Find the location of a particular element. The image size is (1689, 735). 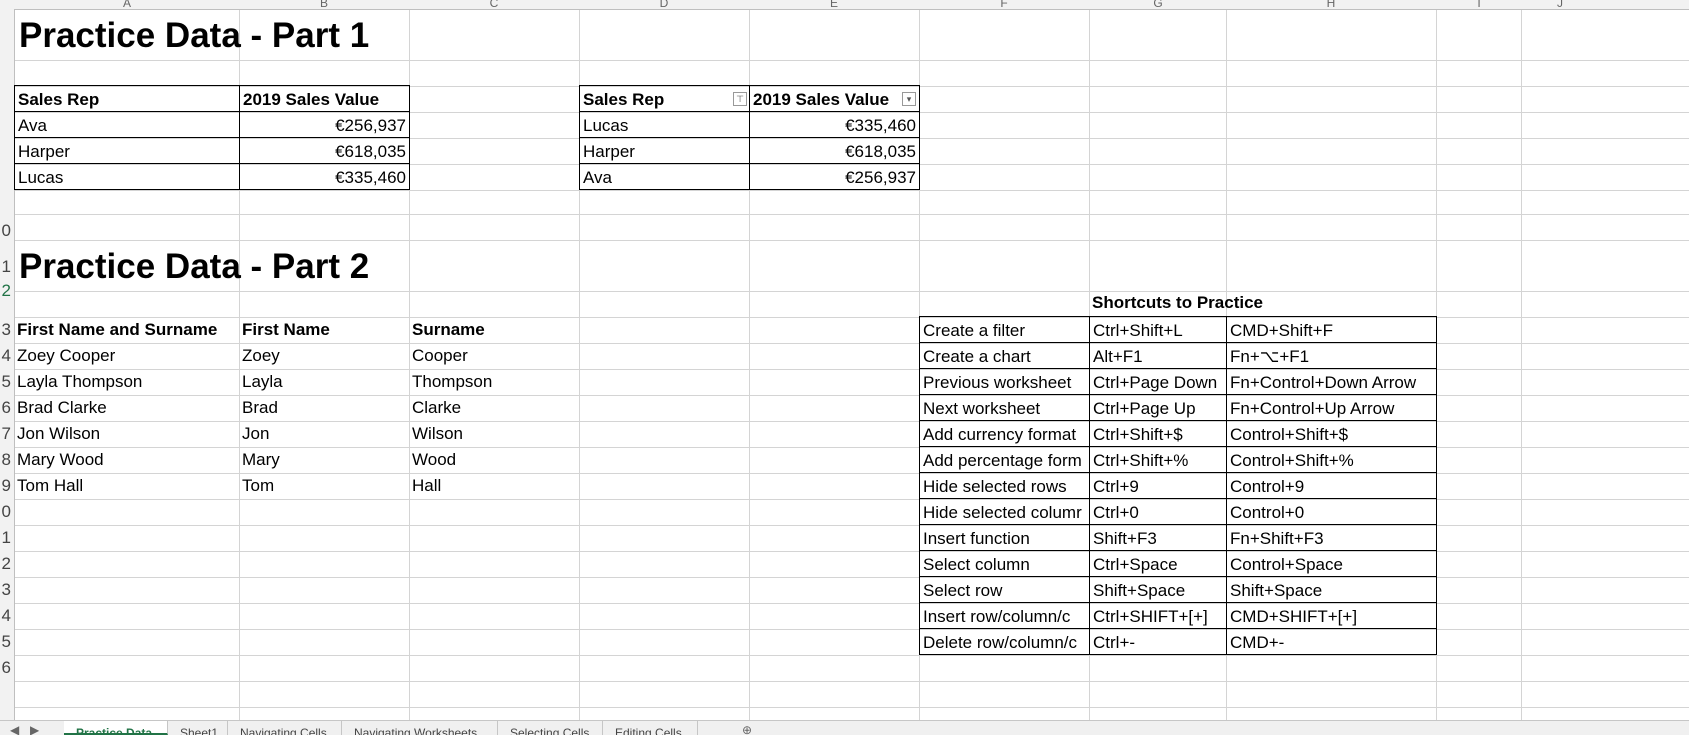

shortcut-mac-cell: CMD+SHIFT+[+] is located at coordinates (1331, 615).